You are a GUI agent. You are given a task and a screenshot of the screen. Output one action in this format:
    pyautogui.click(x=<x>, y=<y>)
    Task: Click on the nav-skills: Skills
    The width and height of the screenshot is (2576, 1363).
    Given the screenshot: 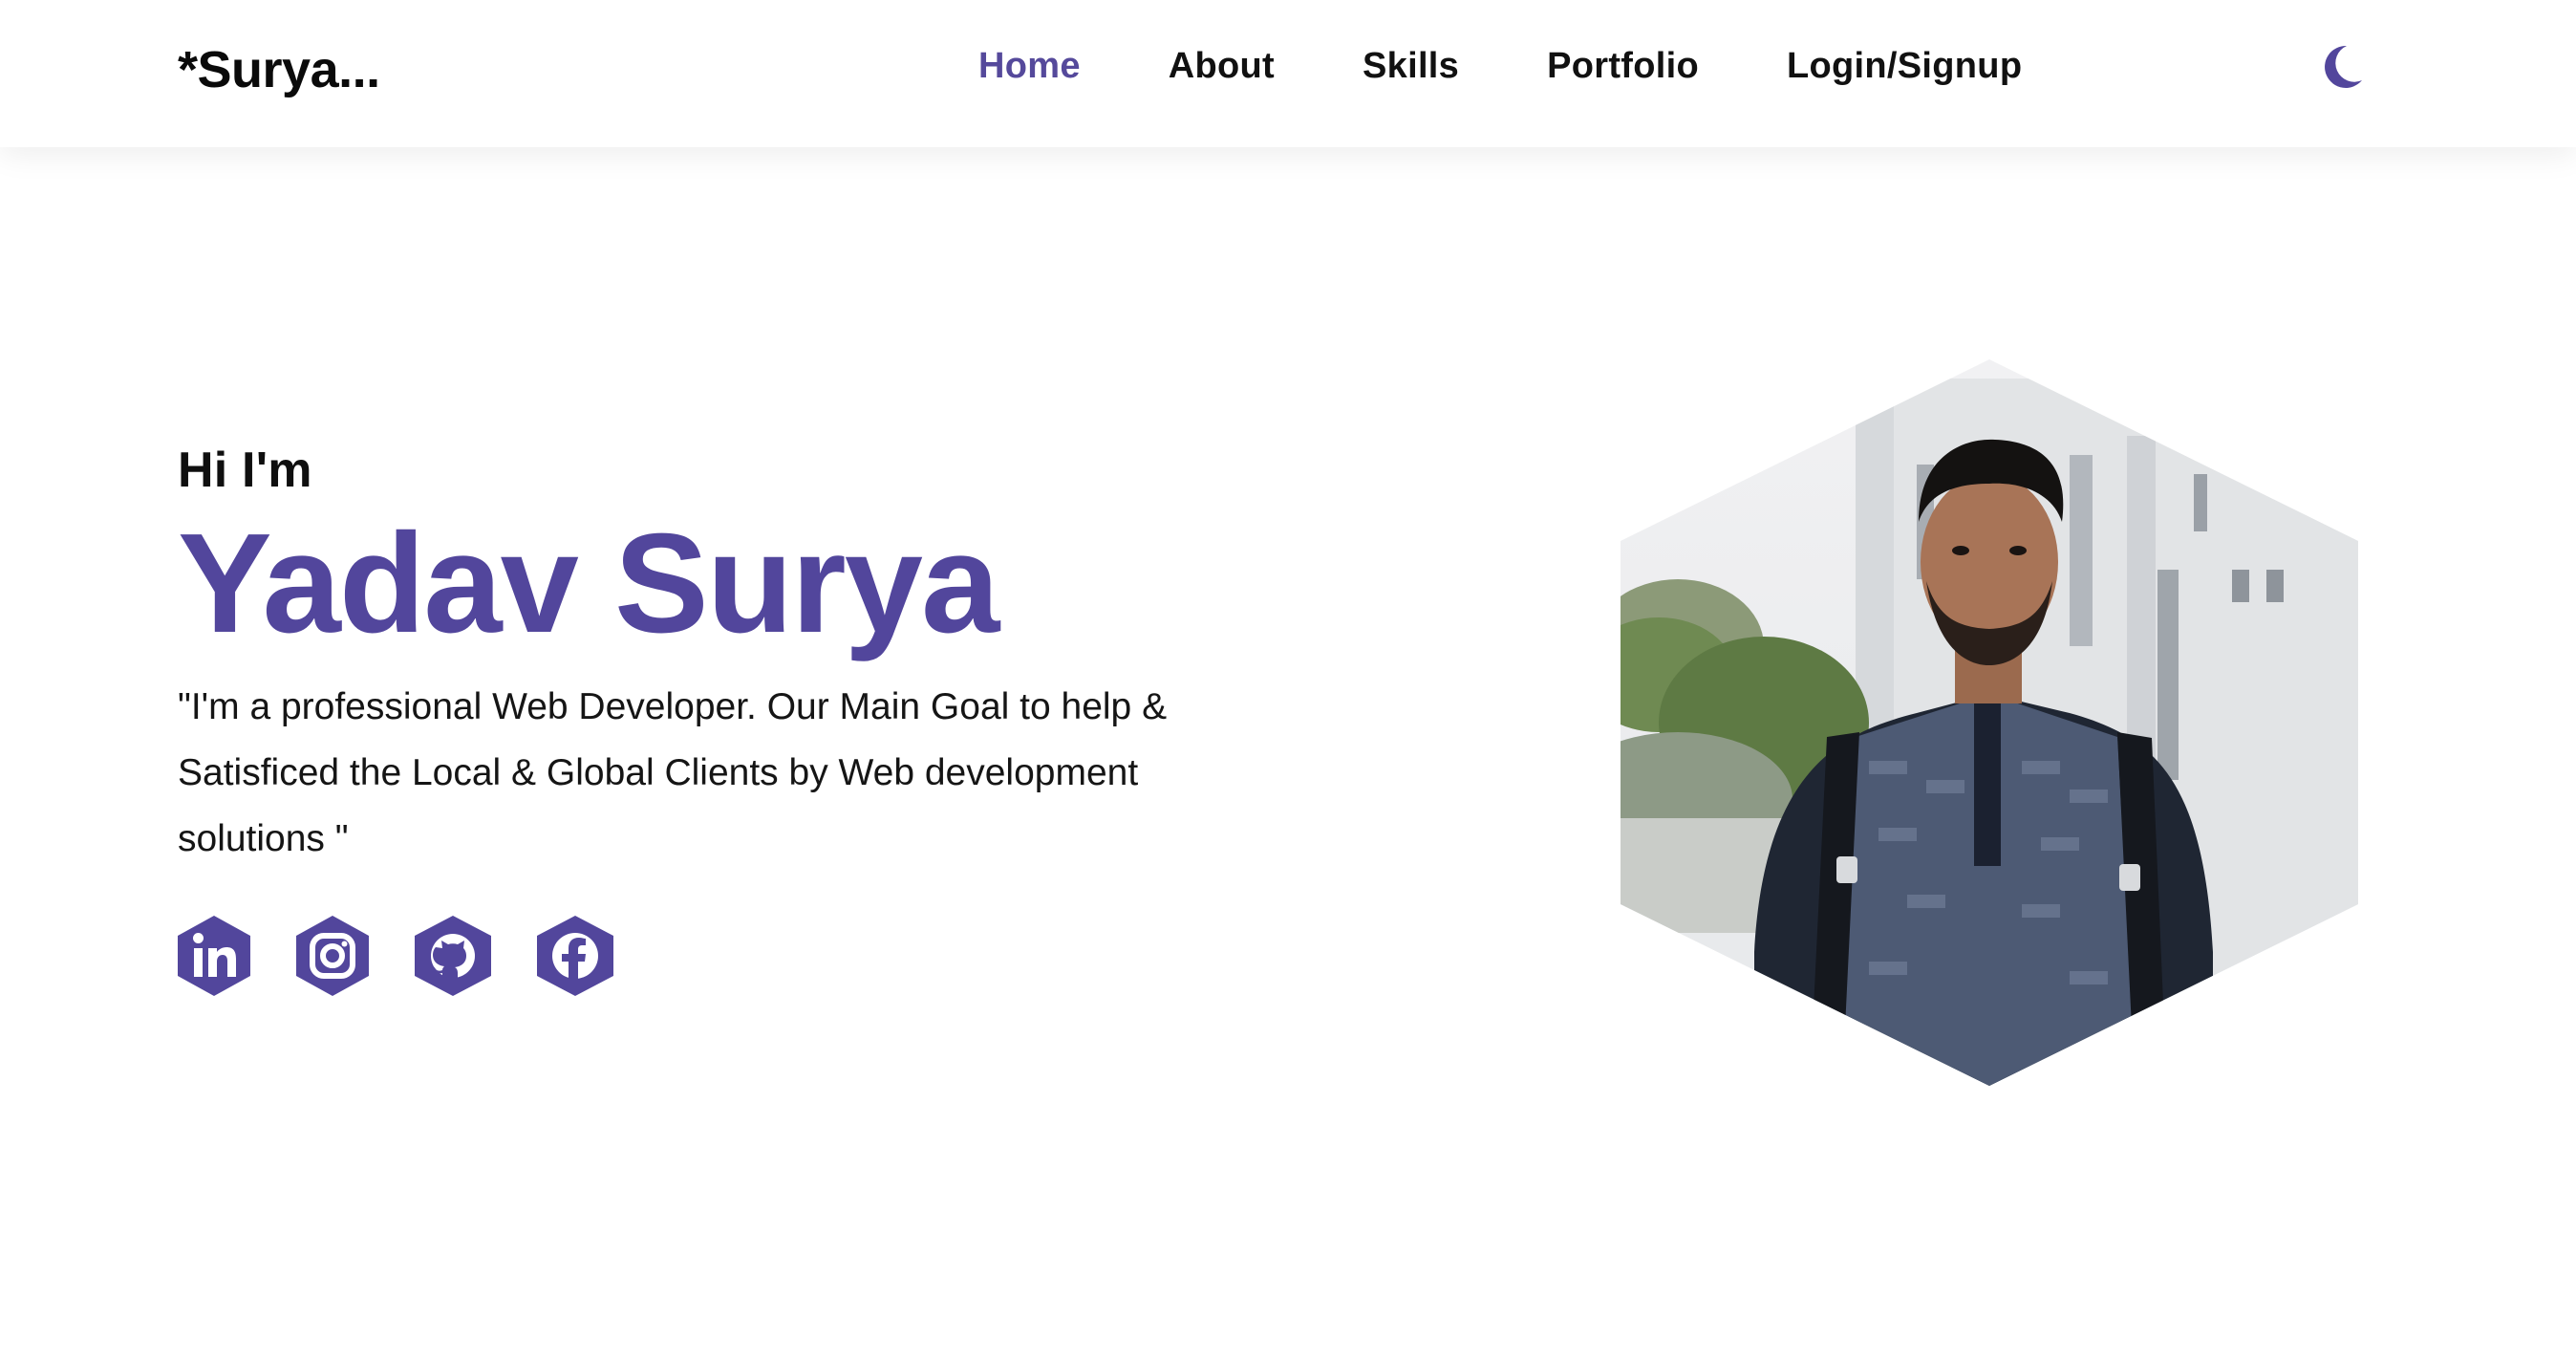 What is the action you would take?
    pyautogui.click(x=1411, y=66)
    